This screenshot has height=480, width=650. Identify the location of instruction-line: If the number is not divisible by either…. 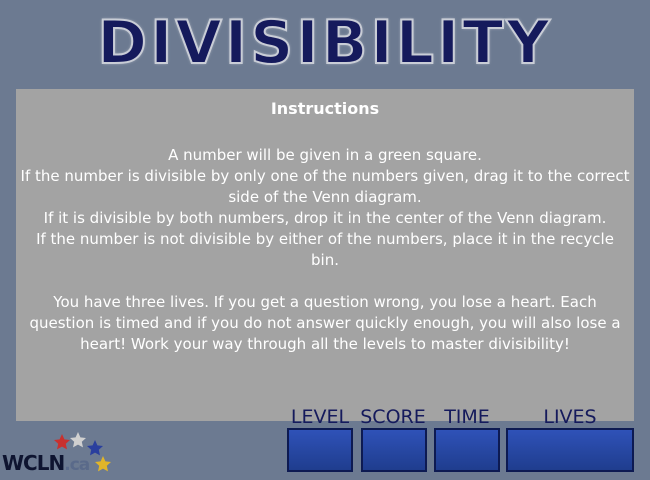
(325, 249).